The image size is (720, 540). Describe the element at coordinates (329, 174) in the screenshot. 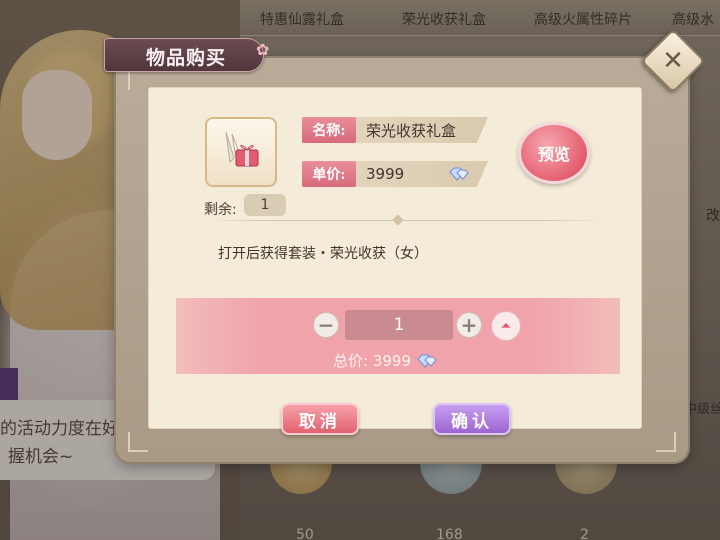

I see `price-label: 单价:` at that location.